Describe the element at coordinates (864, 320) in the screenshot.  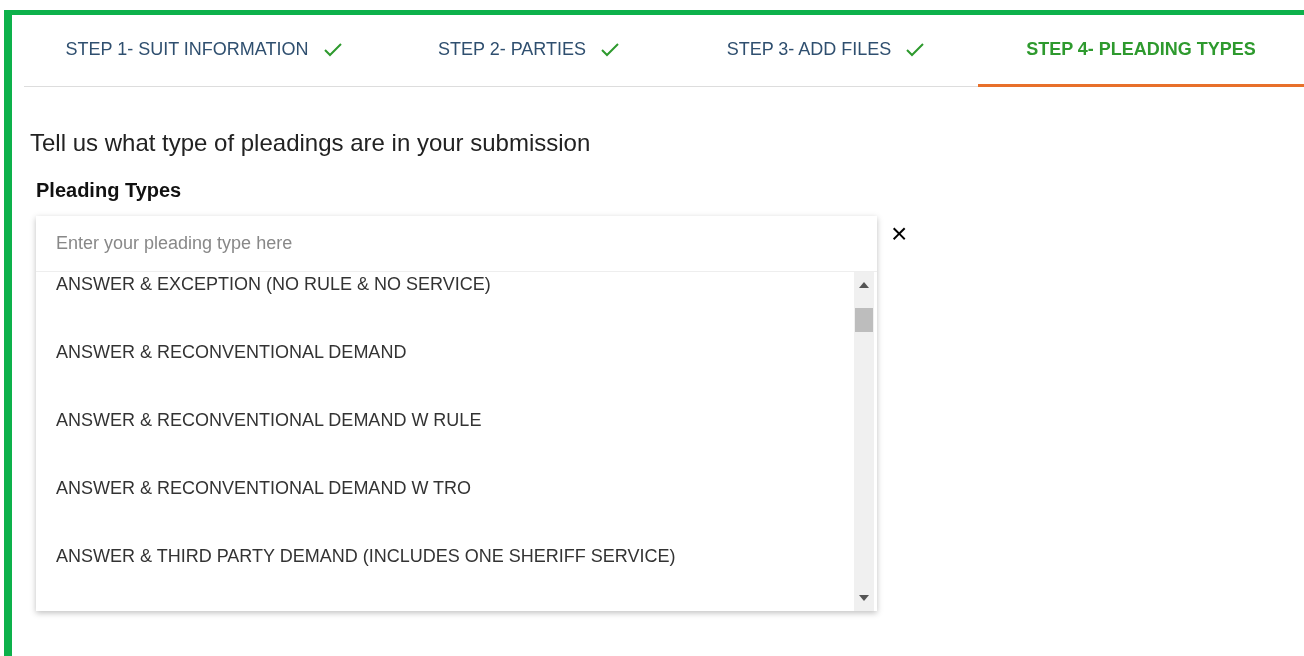
I see `scrollbar-thumb` at that location.